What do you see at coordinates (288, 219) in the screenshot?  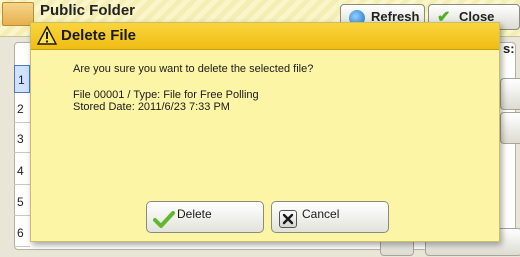 I see `close-icon` at bounding box center [288, 219].